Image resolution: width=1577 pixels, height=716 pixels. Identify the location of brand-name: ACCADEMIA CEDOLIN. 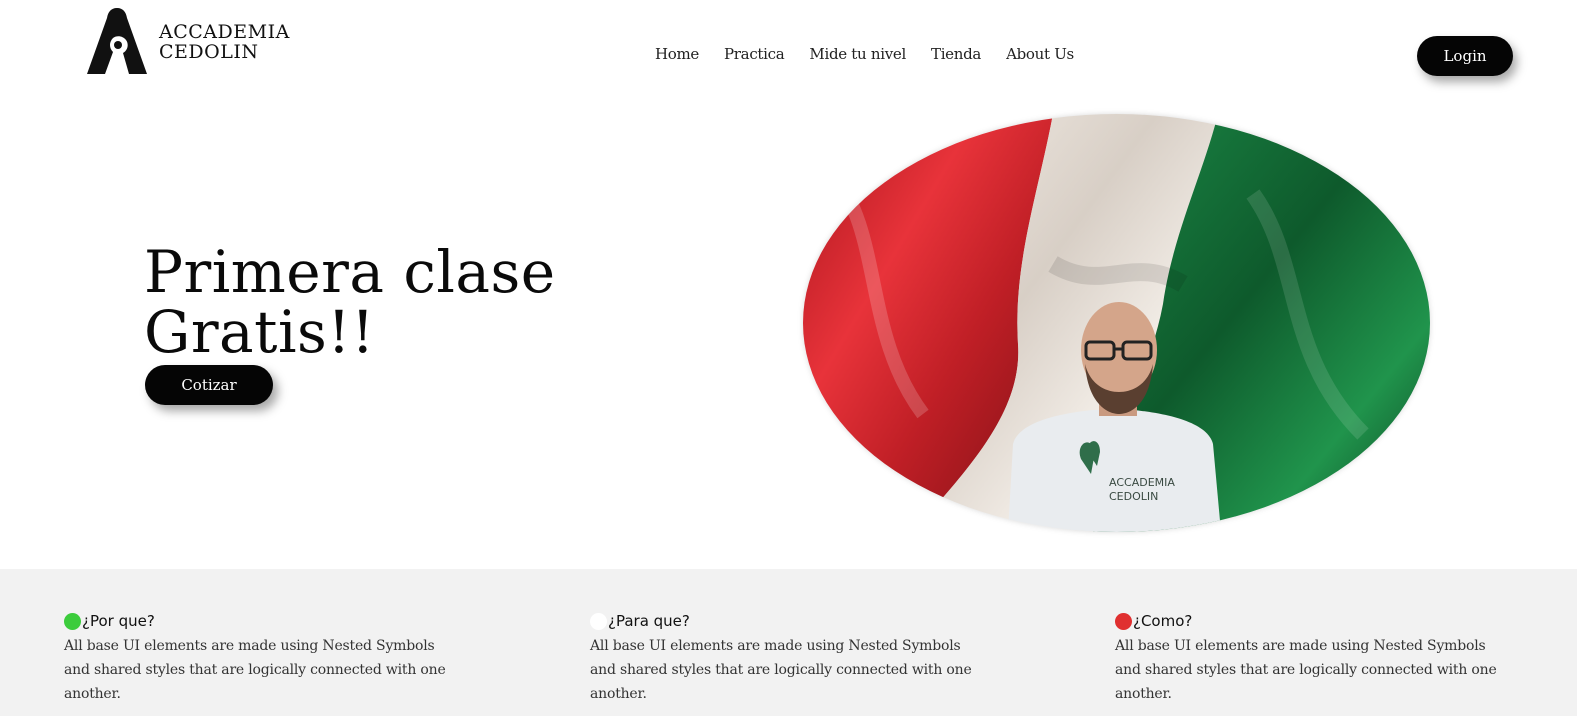
(224, 42).